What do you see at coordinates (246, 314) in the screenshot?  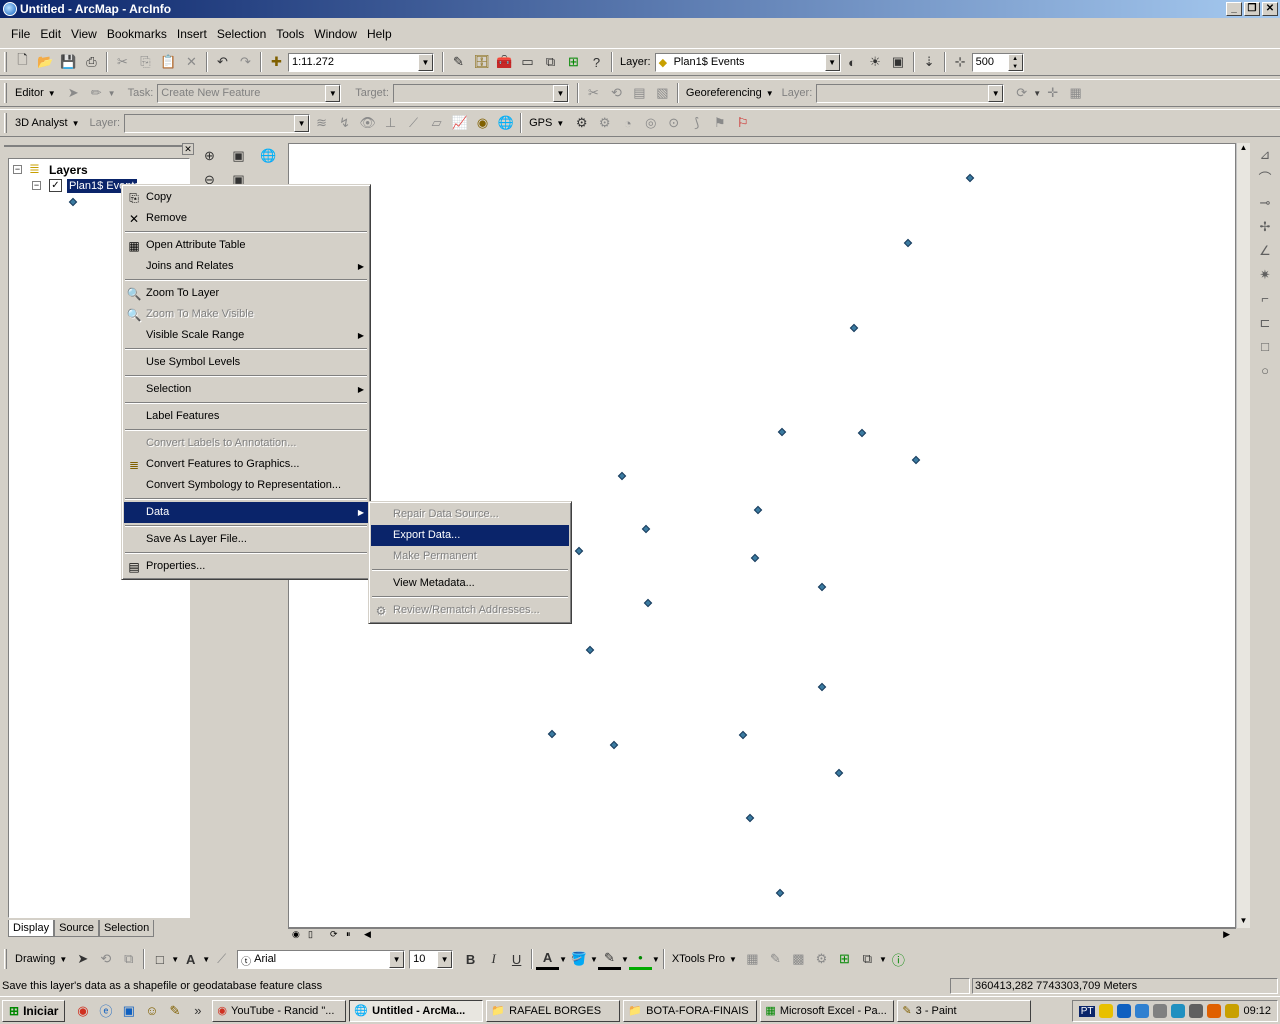 I see `menu-item-zoom-to-make-visible: 🔍 Zoom To Make Visible` at bounding box center [246, 314].